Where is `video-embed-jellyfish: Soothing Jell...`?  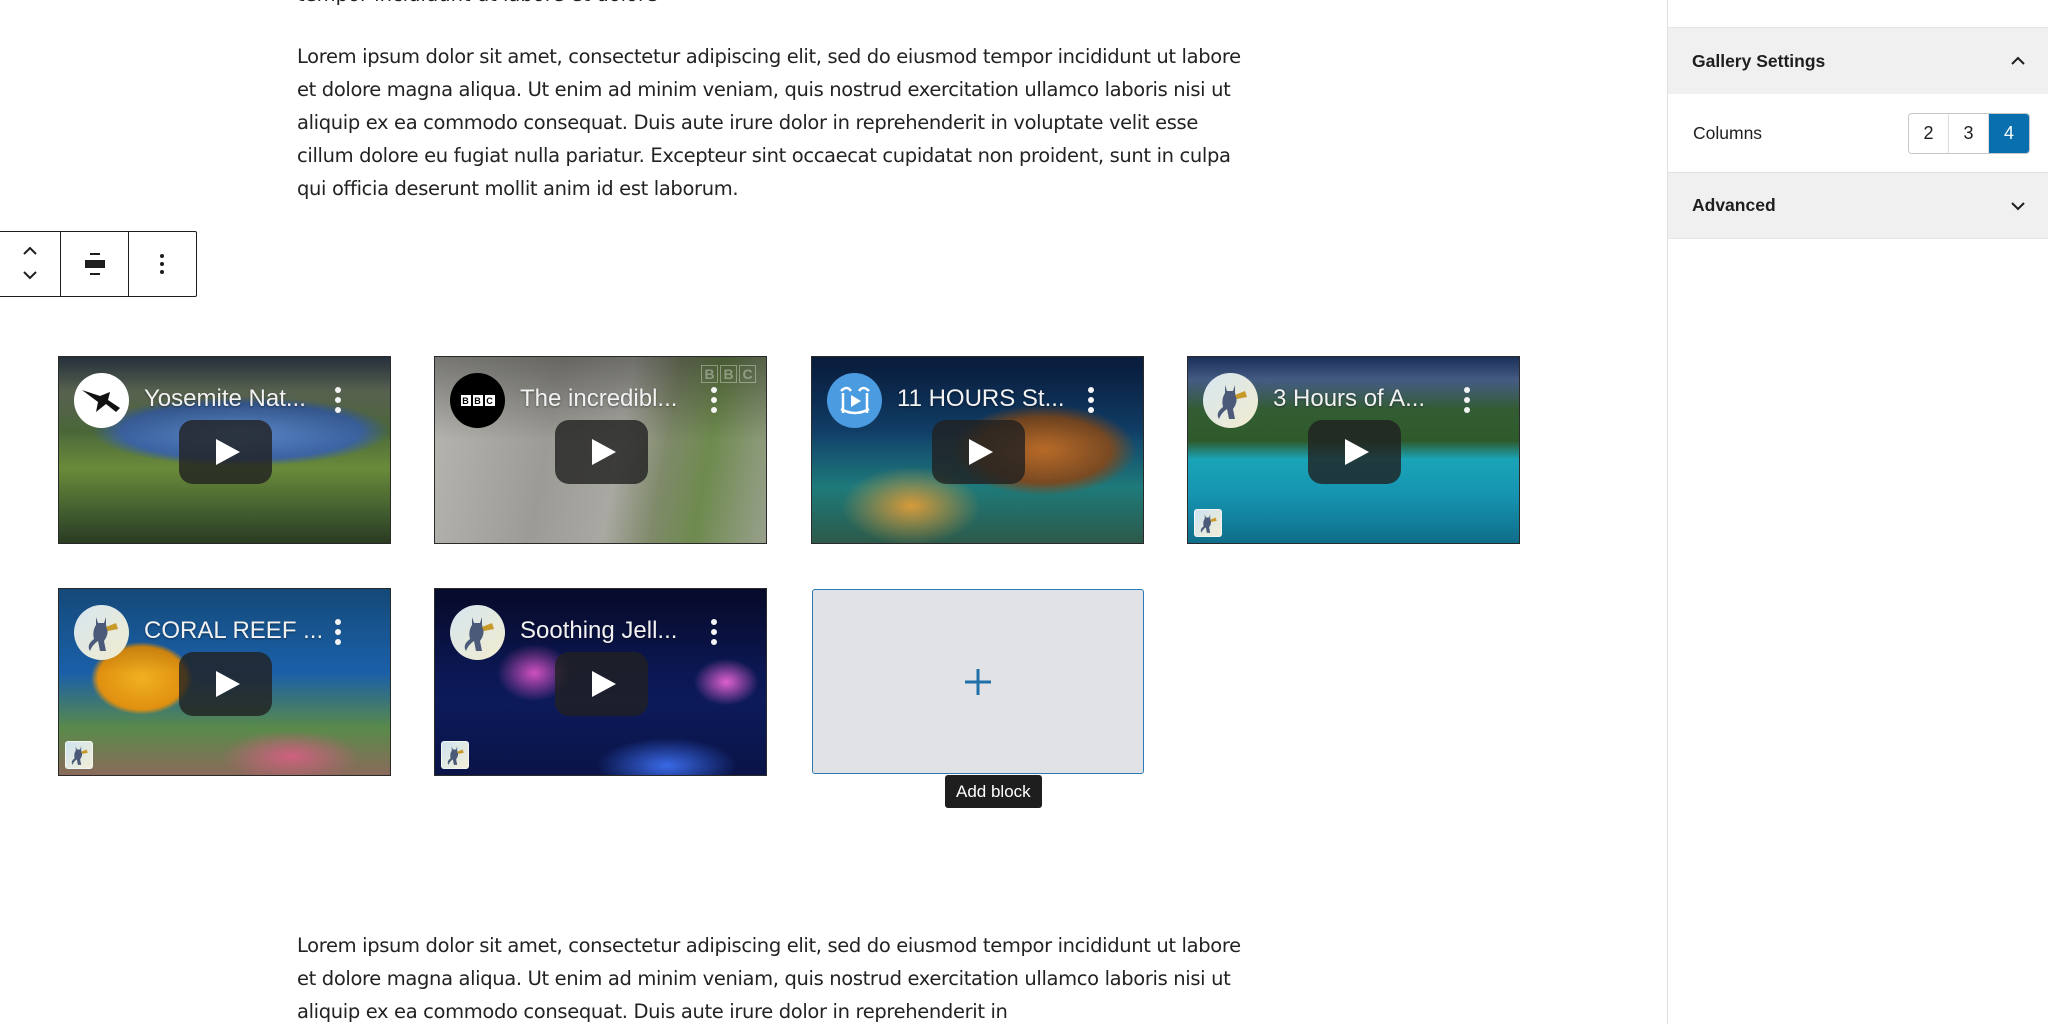 video-embed-jellyfish: Soothing Jell... is located at coordinates (600, 682).